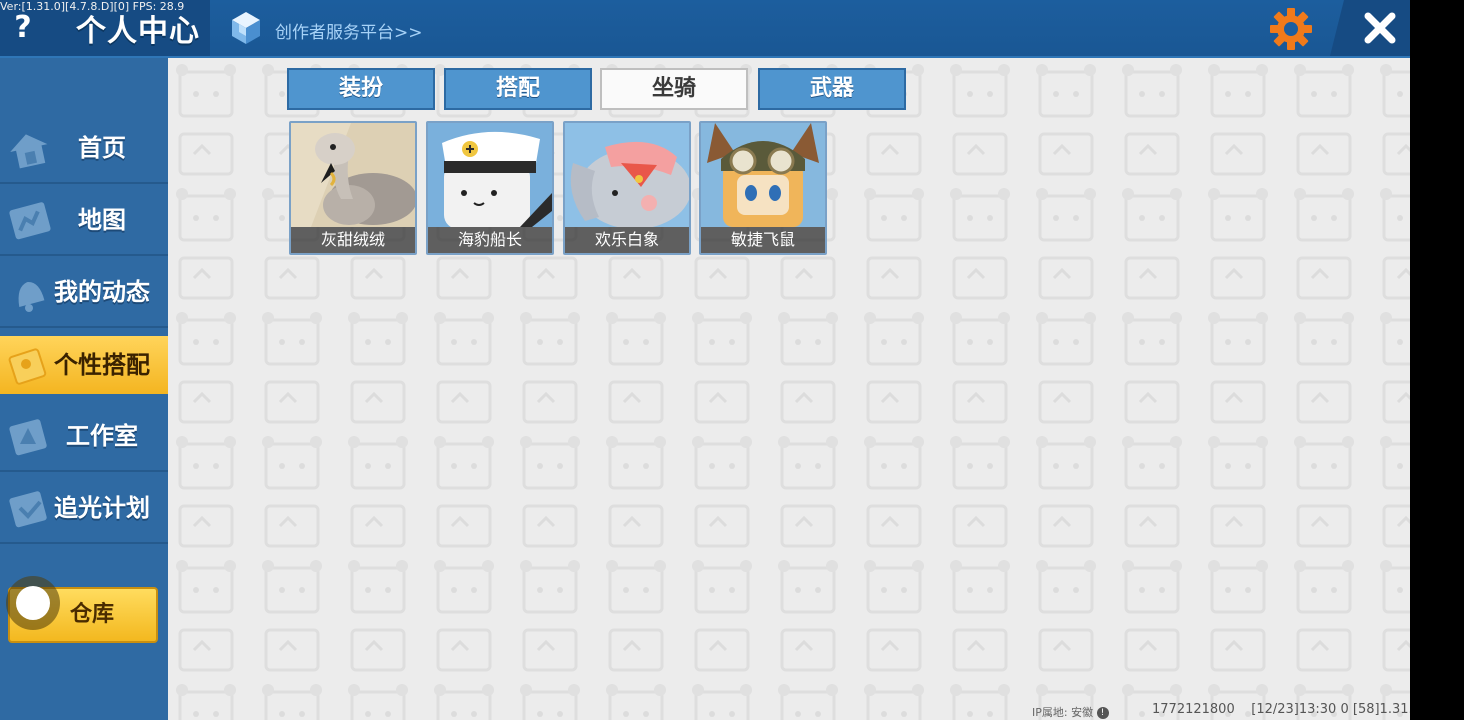 Image resolution: width=1464 pixels, height=720 pixels. I want to click on flying-squirrel-mount-image, so click(763, 175).